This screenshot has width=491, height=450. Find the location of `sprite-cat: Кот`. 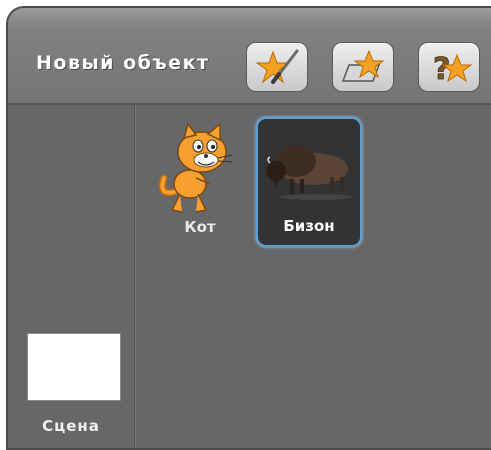

sprite-cat: Кот is located at coordinates (200, 184).